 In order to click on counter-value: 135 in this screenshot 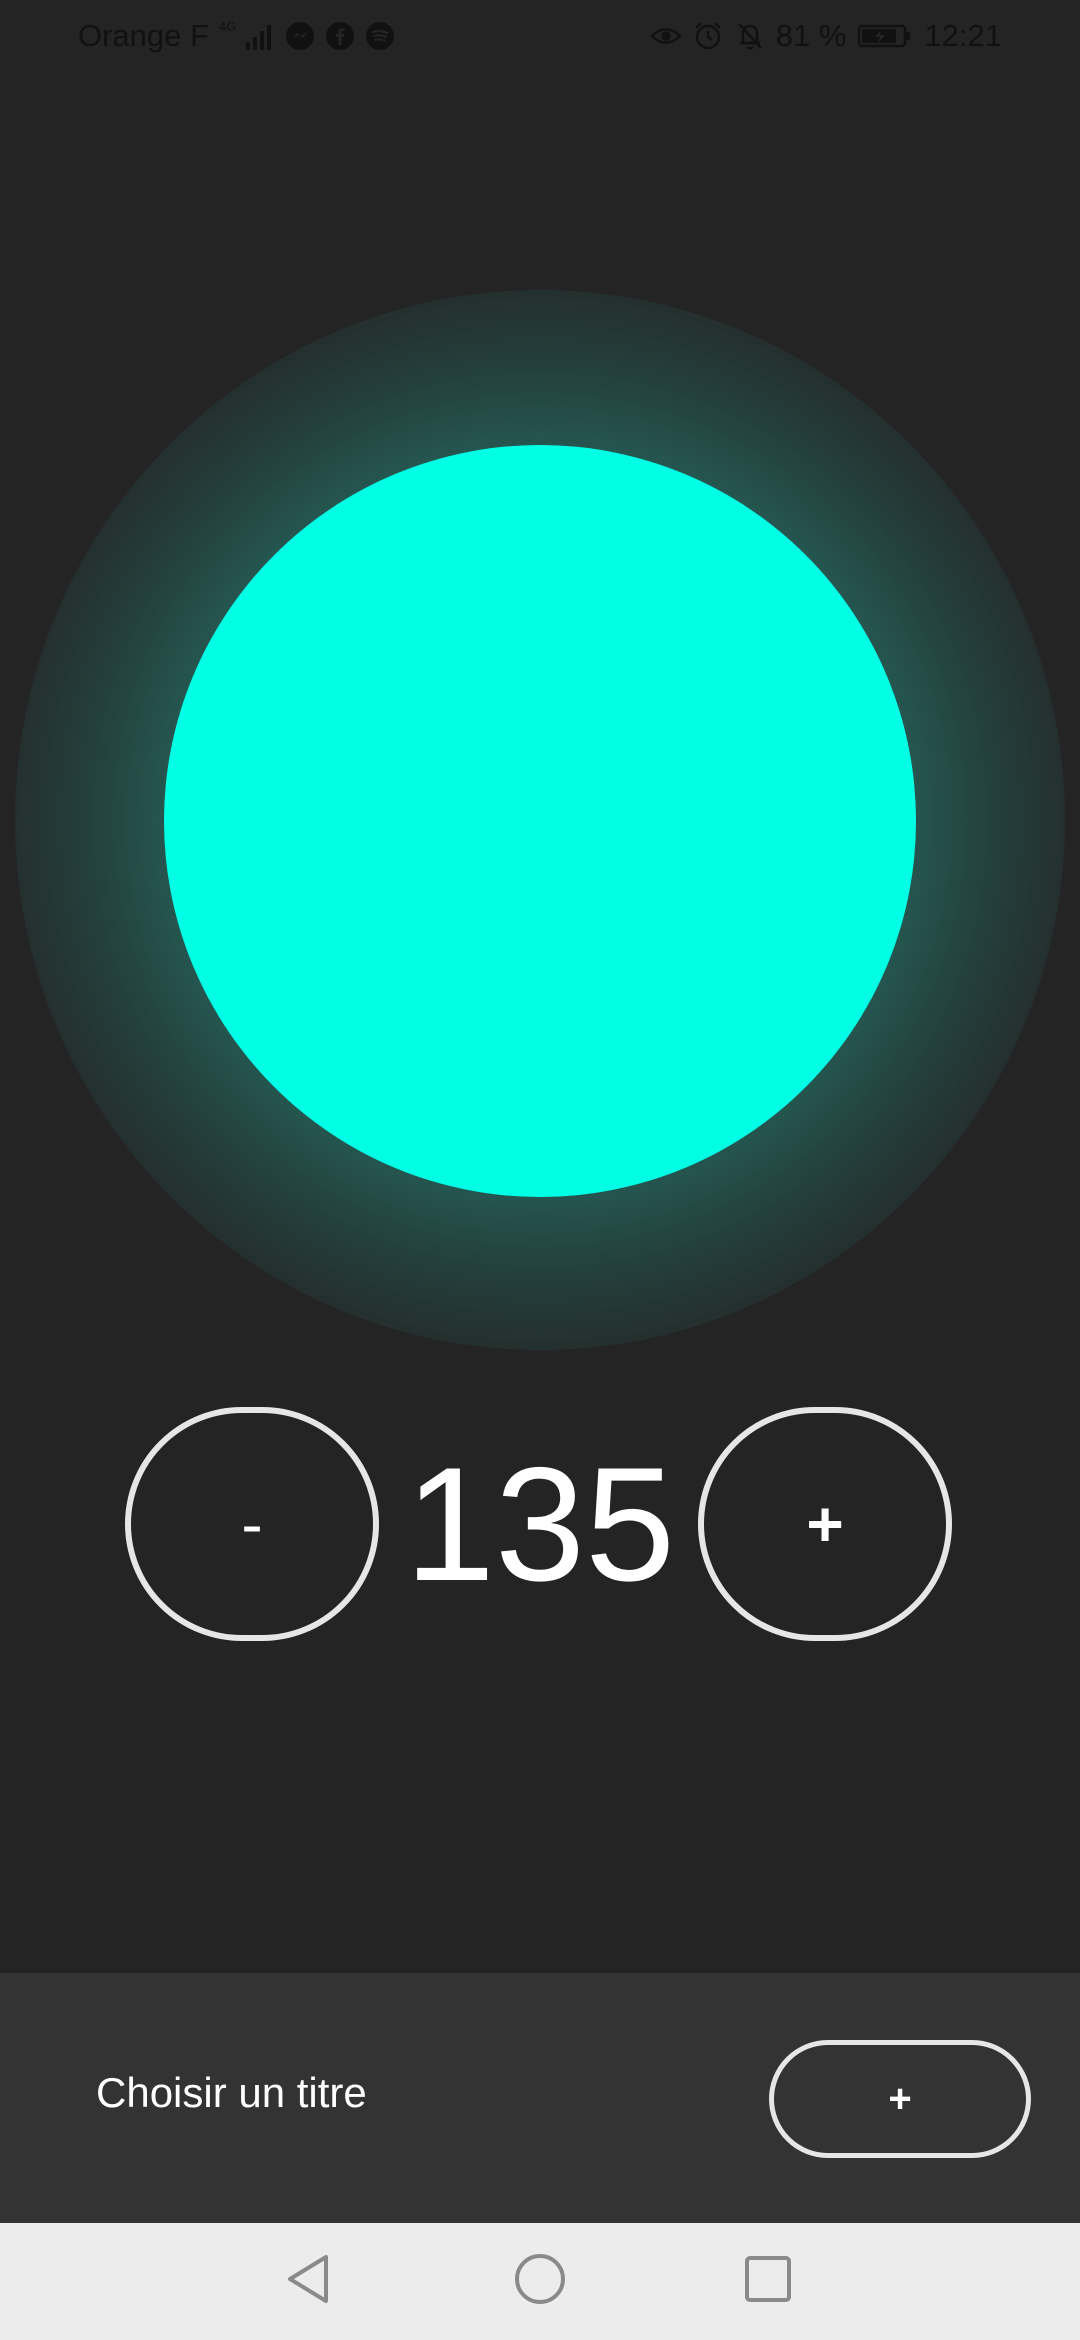, I will do `click(540, 1524)`.